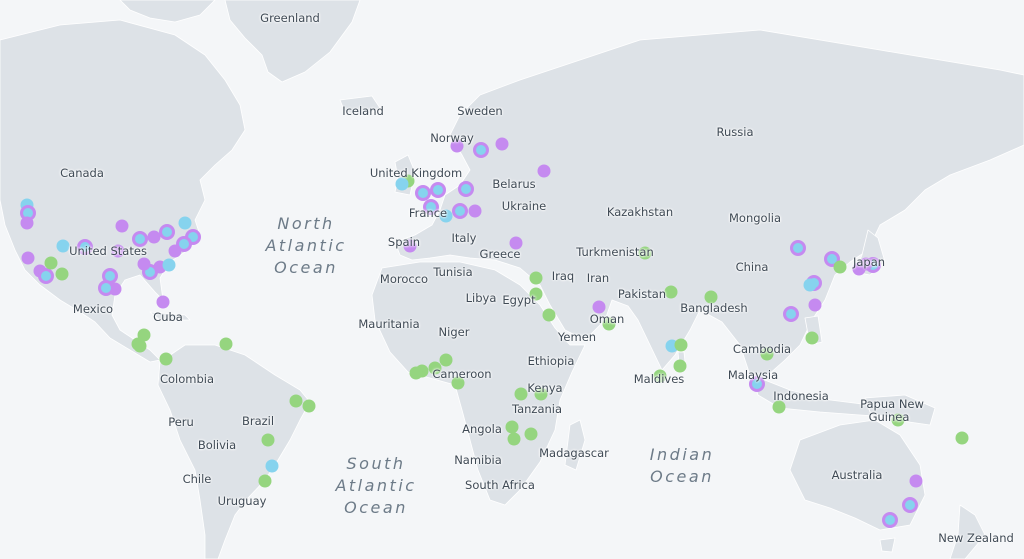 This screenshot has width=1024, height=559. What do you see at coordinates (452, 138) in the screenshot?
I see `label-norway: Norway` at bounding box center [452, 138].